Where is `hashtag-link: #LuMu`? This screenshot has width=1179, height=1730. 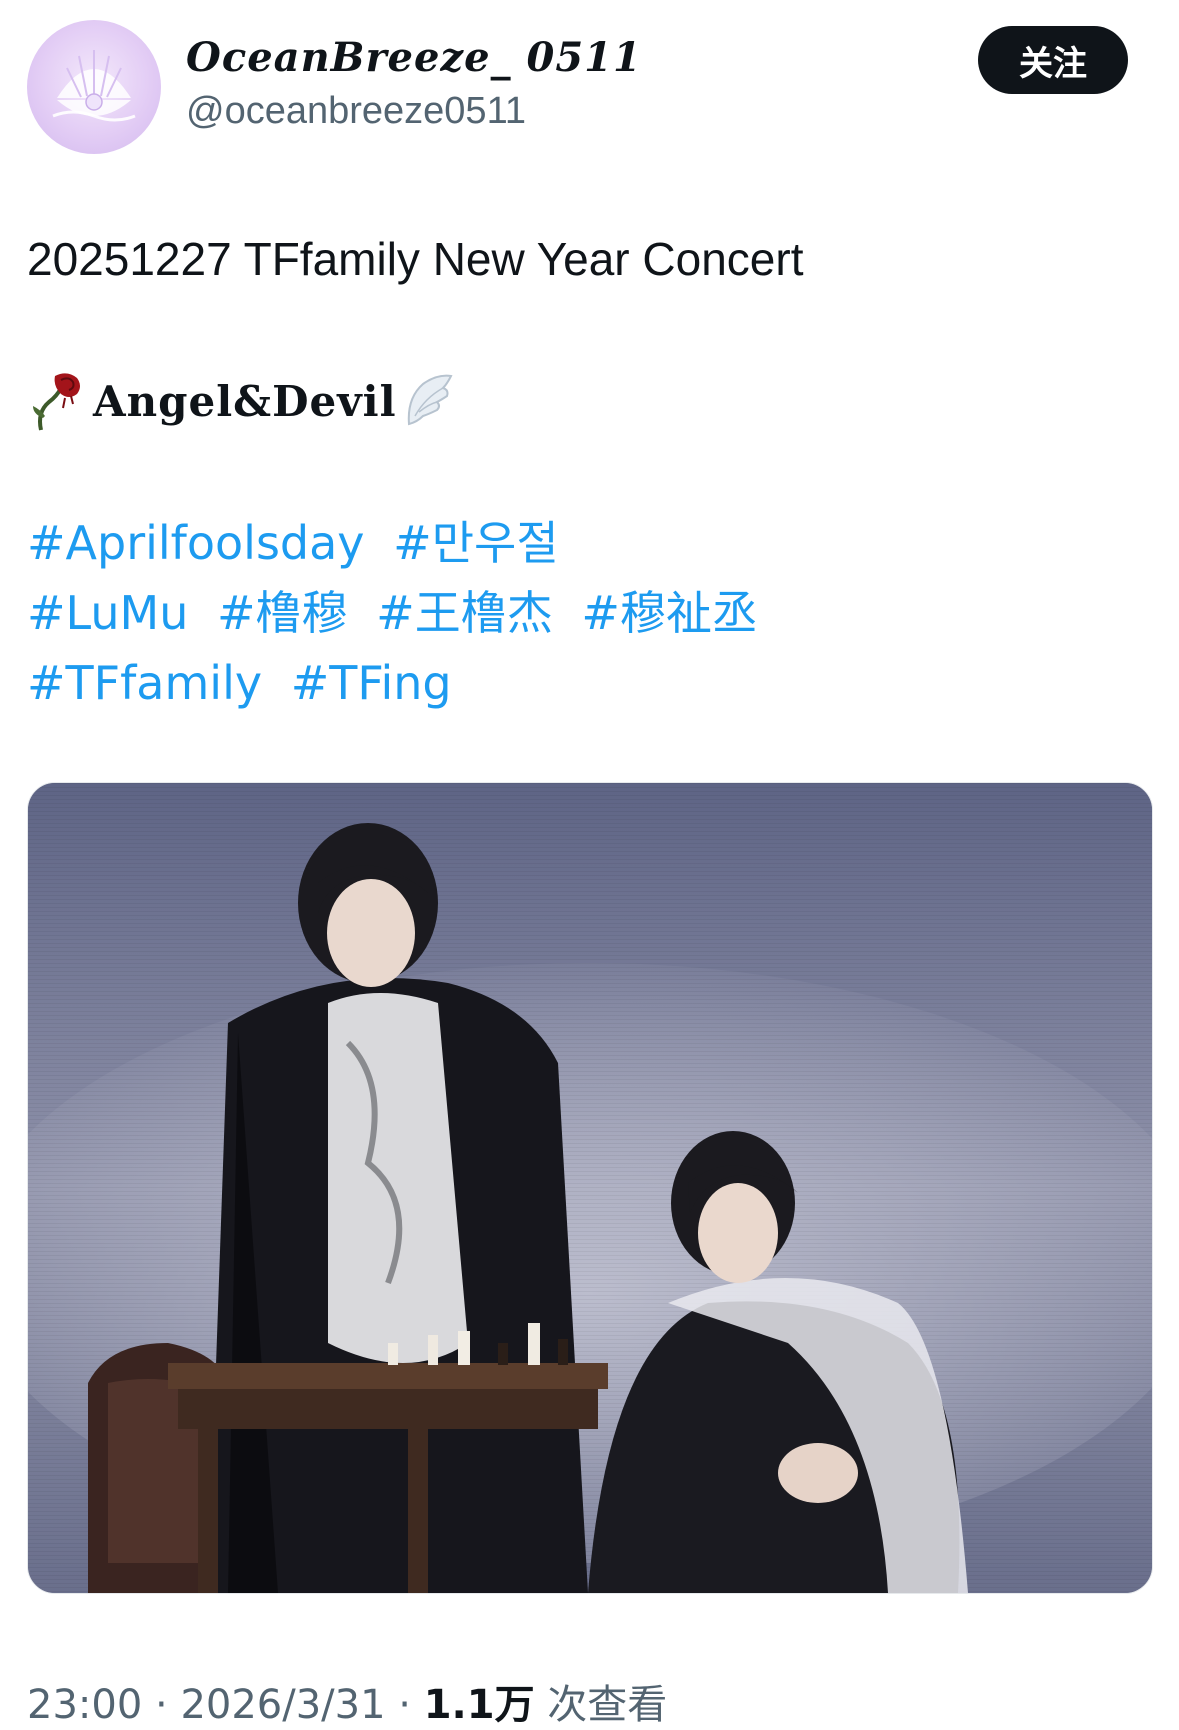
hashtag-link: #LuMu is located at coordinates (107, 613).